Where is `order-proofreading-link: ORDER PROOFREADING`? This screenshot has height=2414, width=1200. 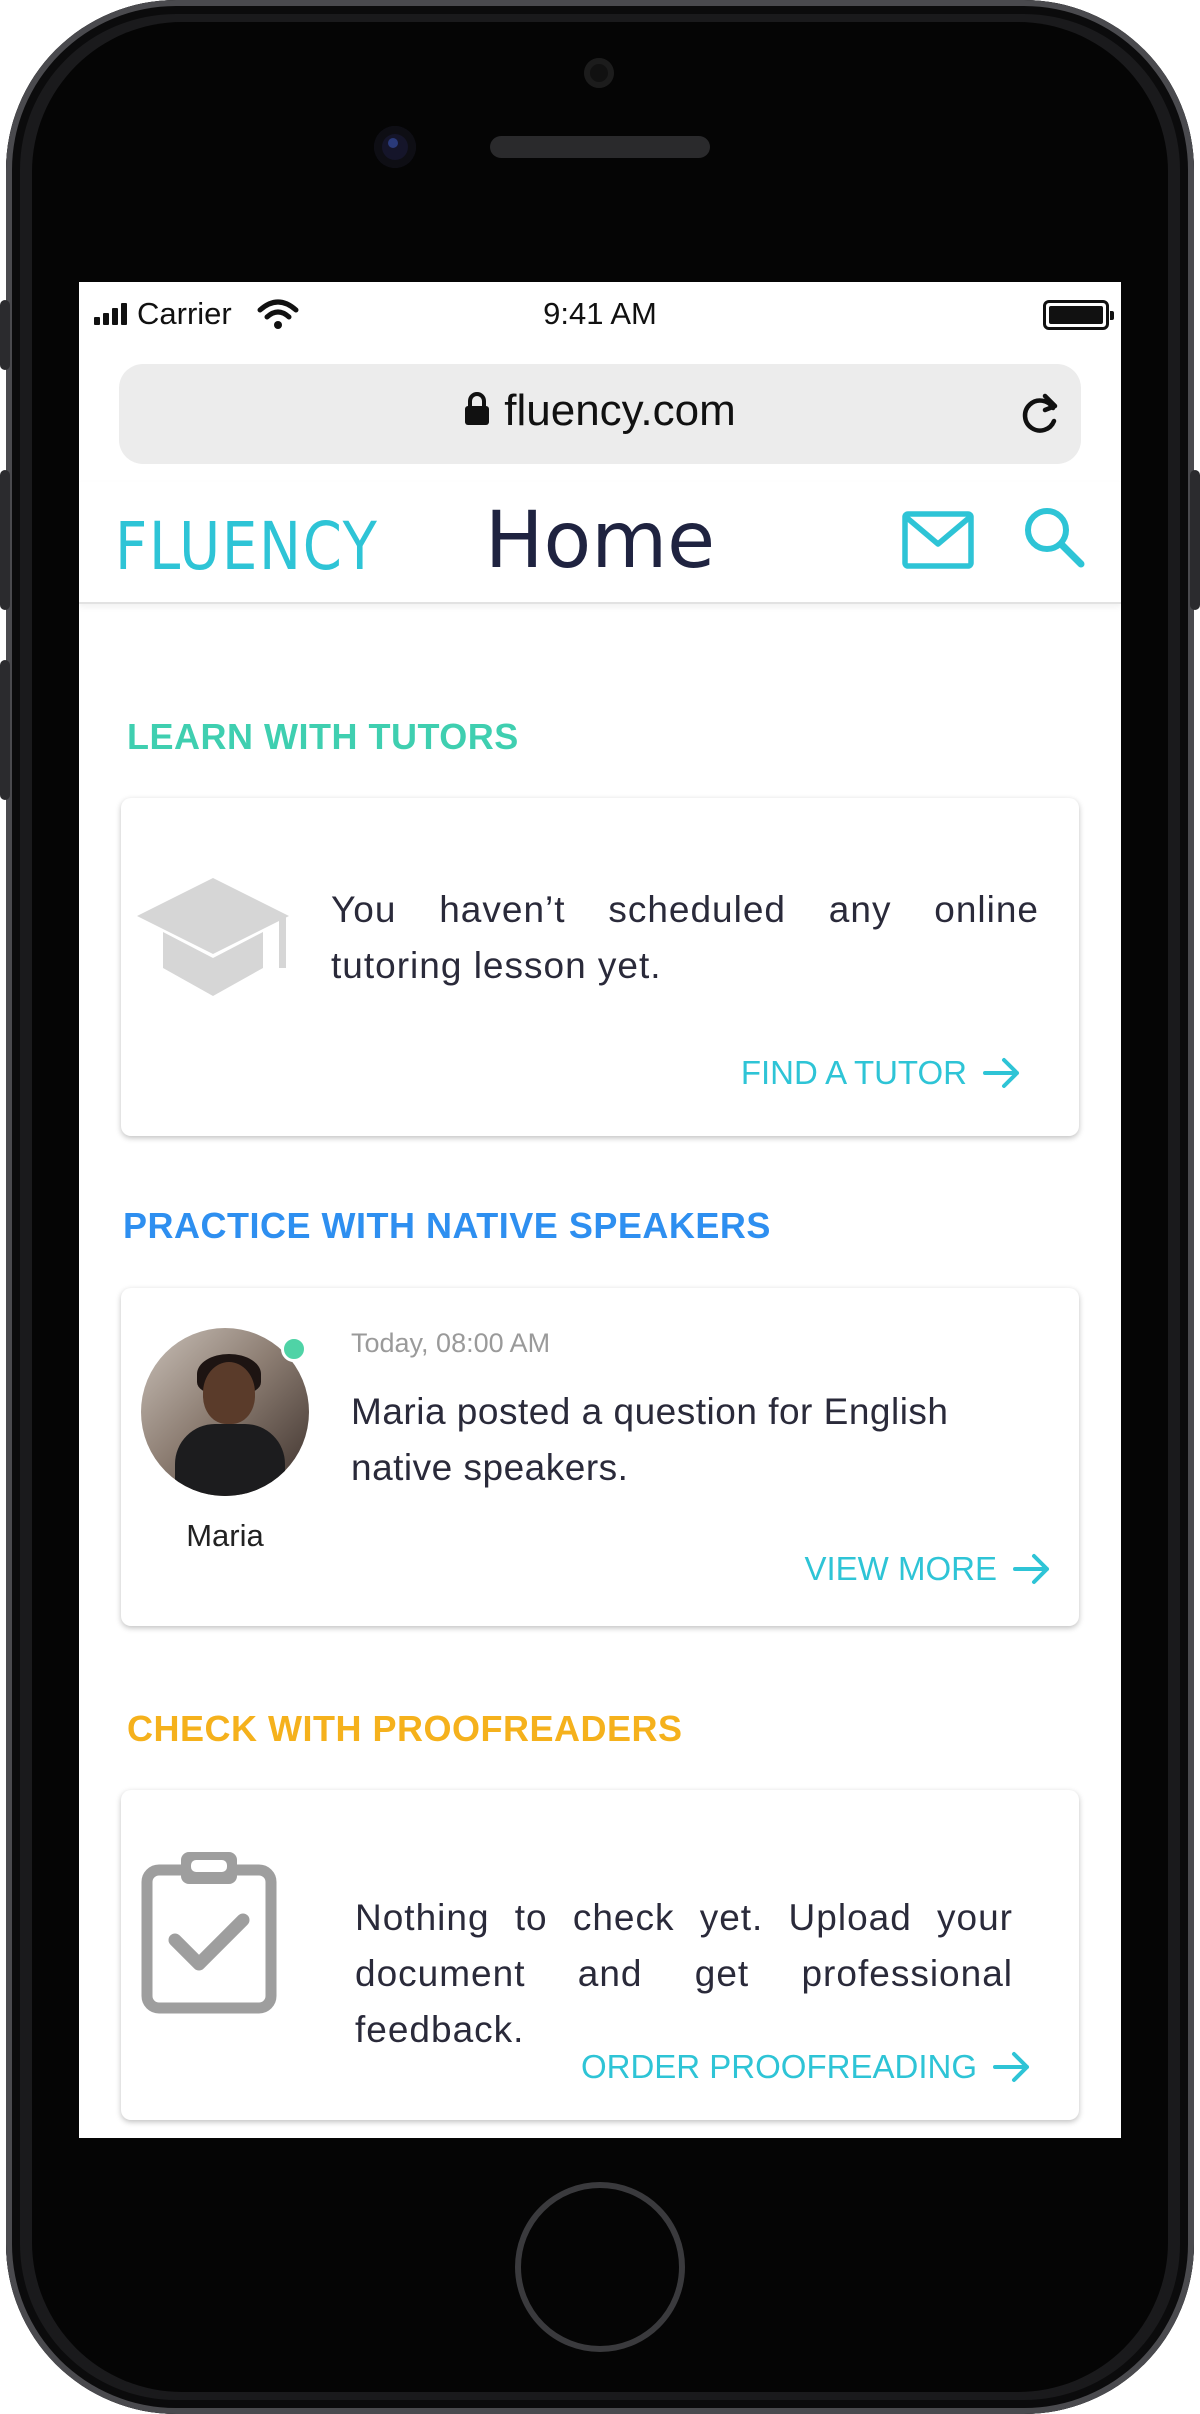
order-proofreading-link: ORDER PROOFREADING is located at coordinates (806, 2067).